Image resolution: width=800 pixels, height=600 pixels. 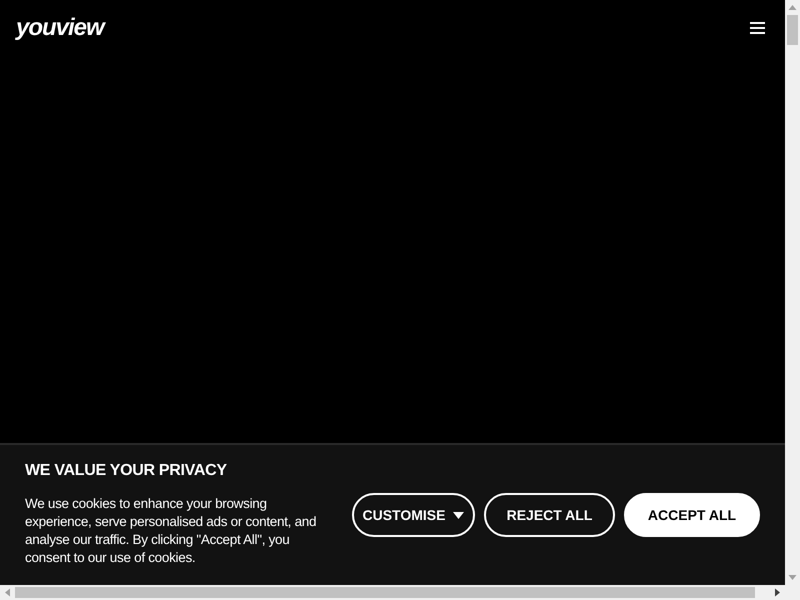 I want to click on banner-text: We use cookies to enhance your browsing experience, serve personalised ads or content, and analyse our traffic. By clicking "Accept All", you consent to our use of cookies., so click(x=171, y=531).